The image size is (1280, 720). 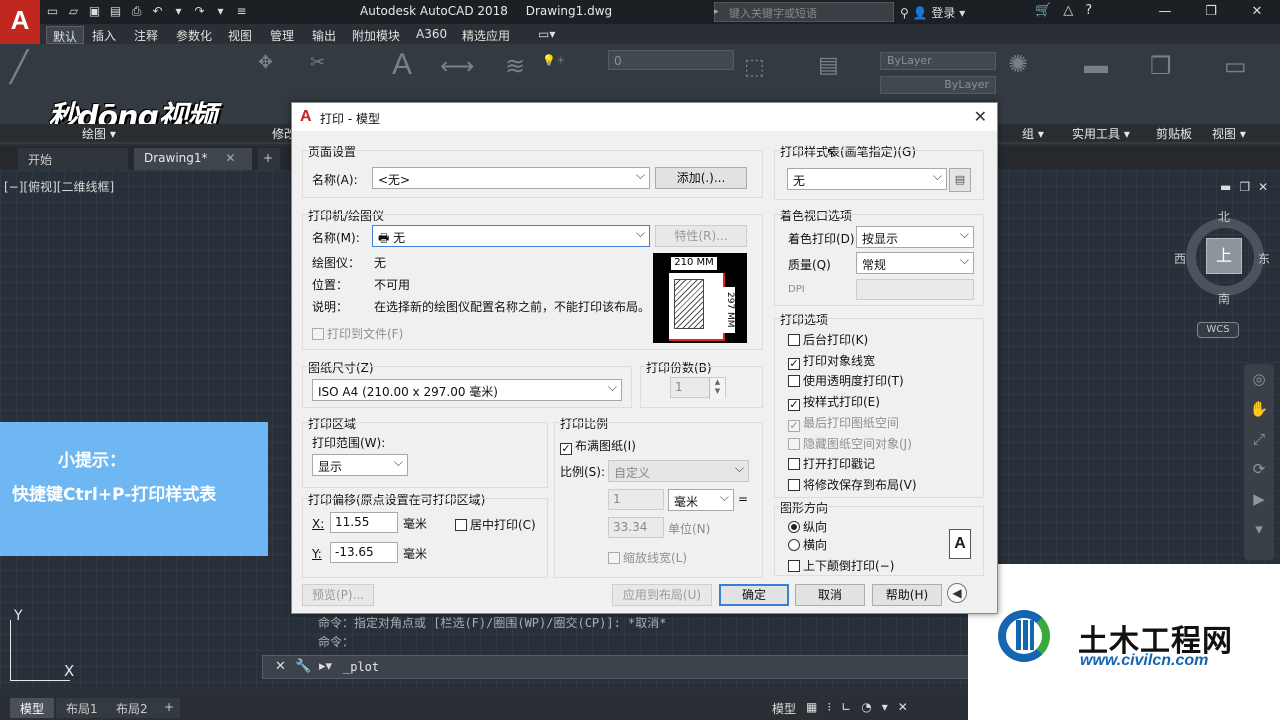 What do you see at coordinates (19, 67) in the screenshot?
I see `line-tool-icon: ╱` at bounding box center [19, 67].